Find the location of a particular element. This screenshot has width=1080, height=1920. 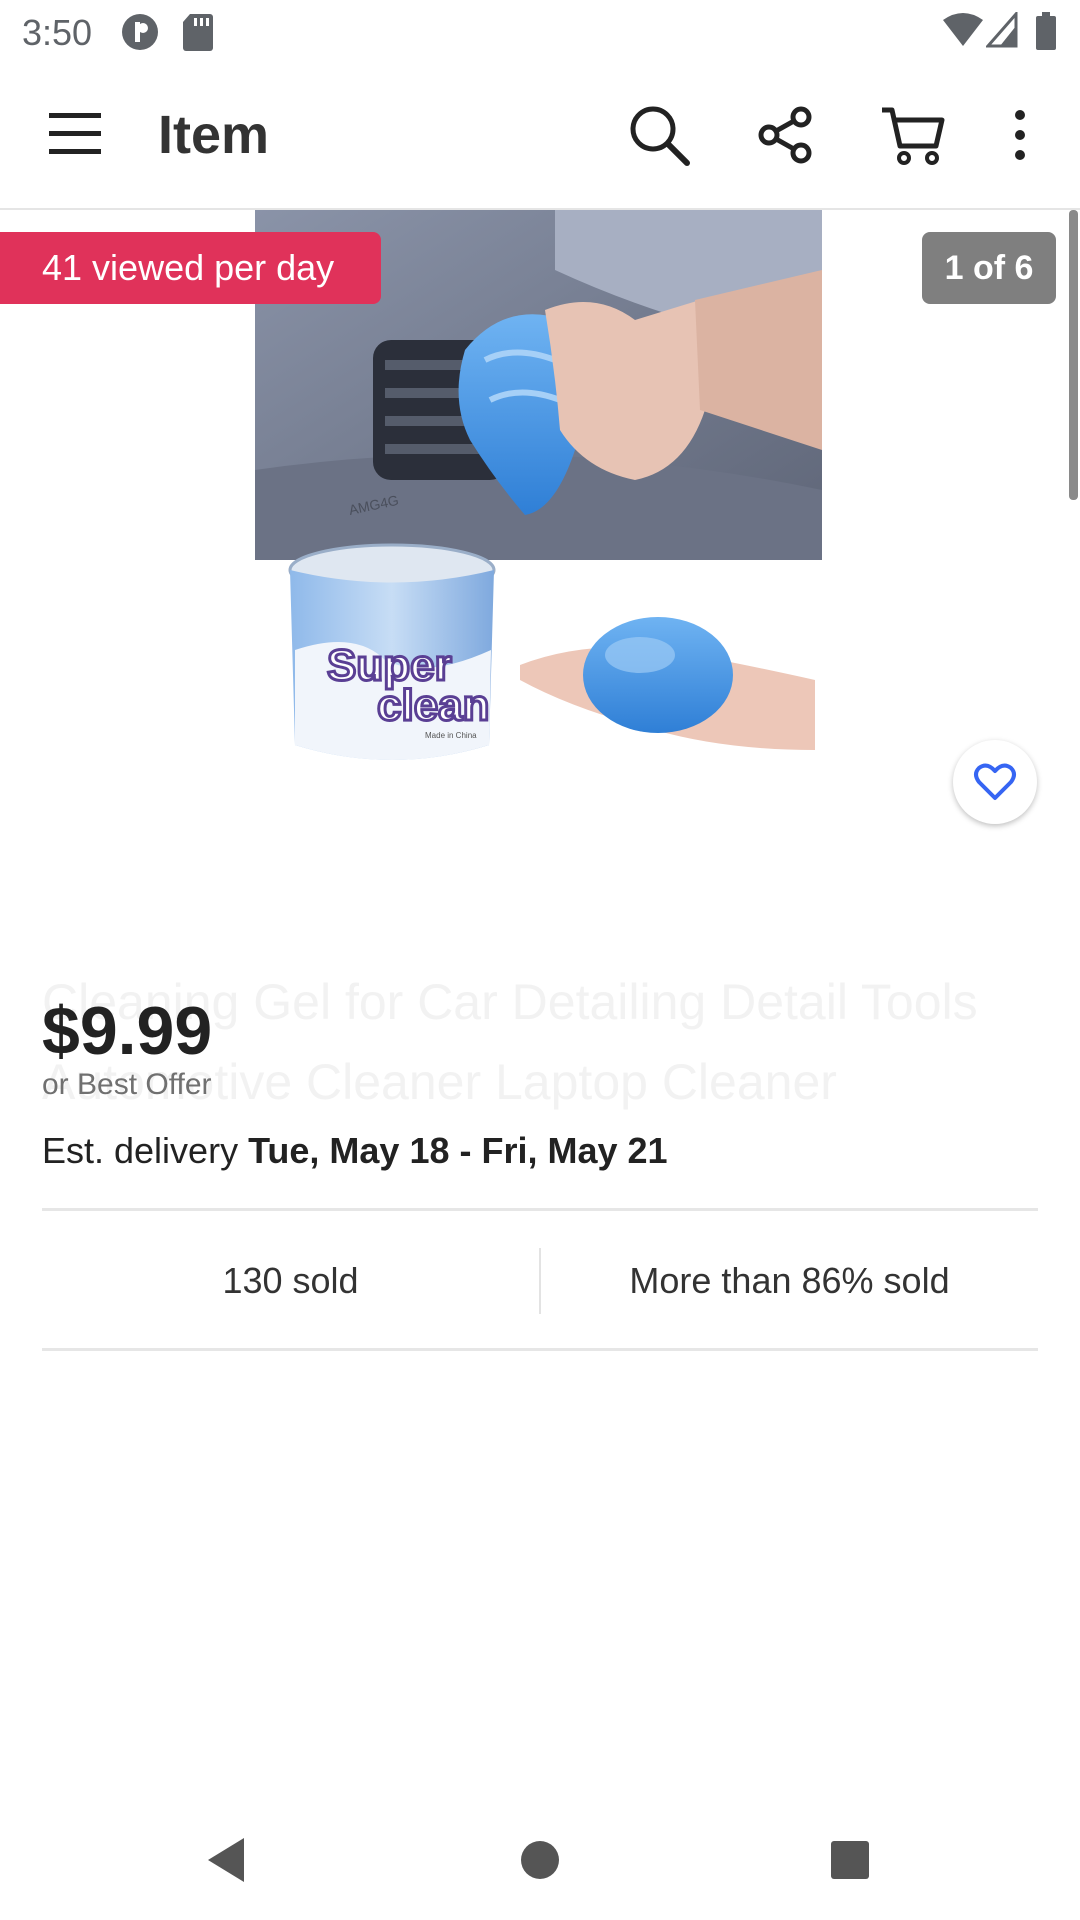

share-icon is located at coordinates (785, 135).